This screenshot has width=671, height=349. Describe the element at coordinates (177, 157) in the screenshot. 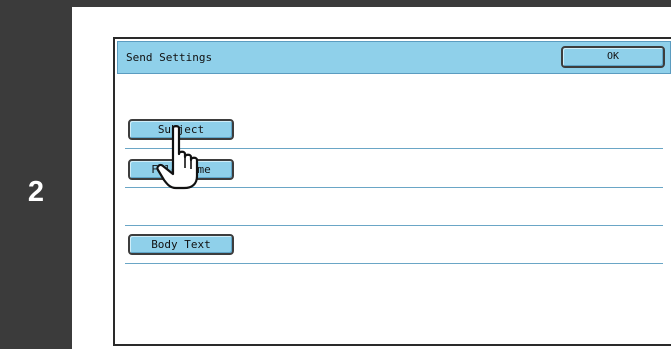

I see `hand-pointer-icon` at that location.